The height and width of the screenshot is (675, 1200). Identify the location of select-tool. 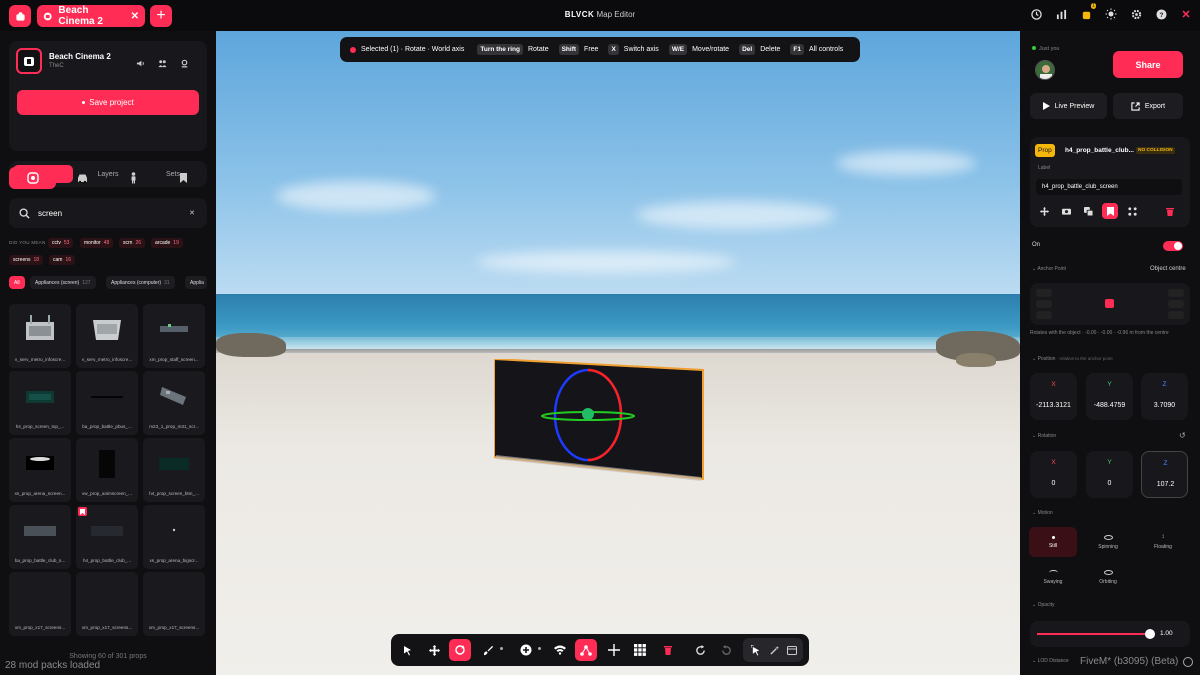
(408, 650).